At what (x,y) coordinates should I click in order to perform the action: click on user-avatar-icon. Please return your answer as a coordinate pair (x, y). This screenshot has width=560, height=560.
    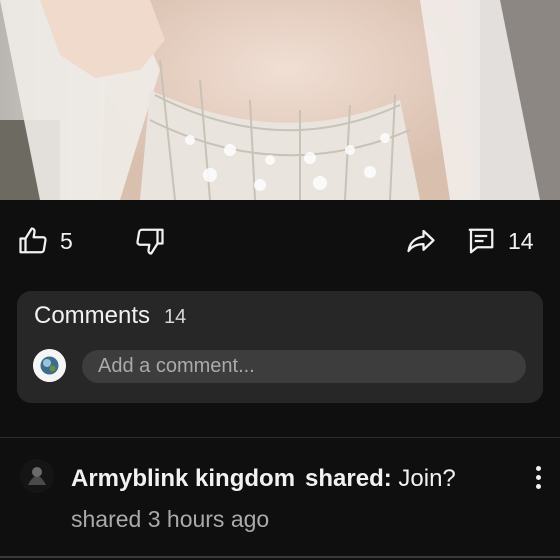
    Looking at the image, I should click on (49, 365).